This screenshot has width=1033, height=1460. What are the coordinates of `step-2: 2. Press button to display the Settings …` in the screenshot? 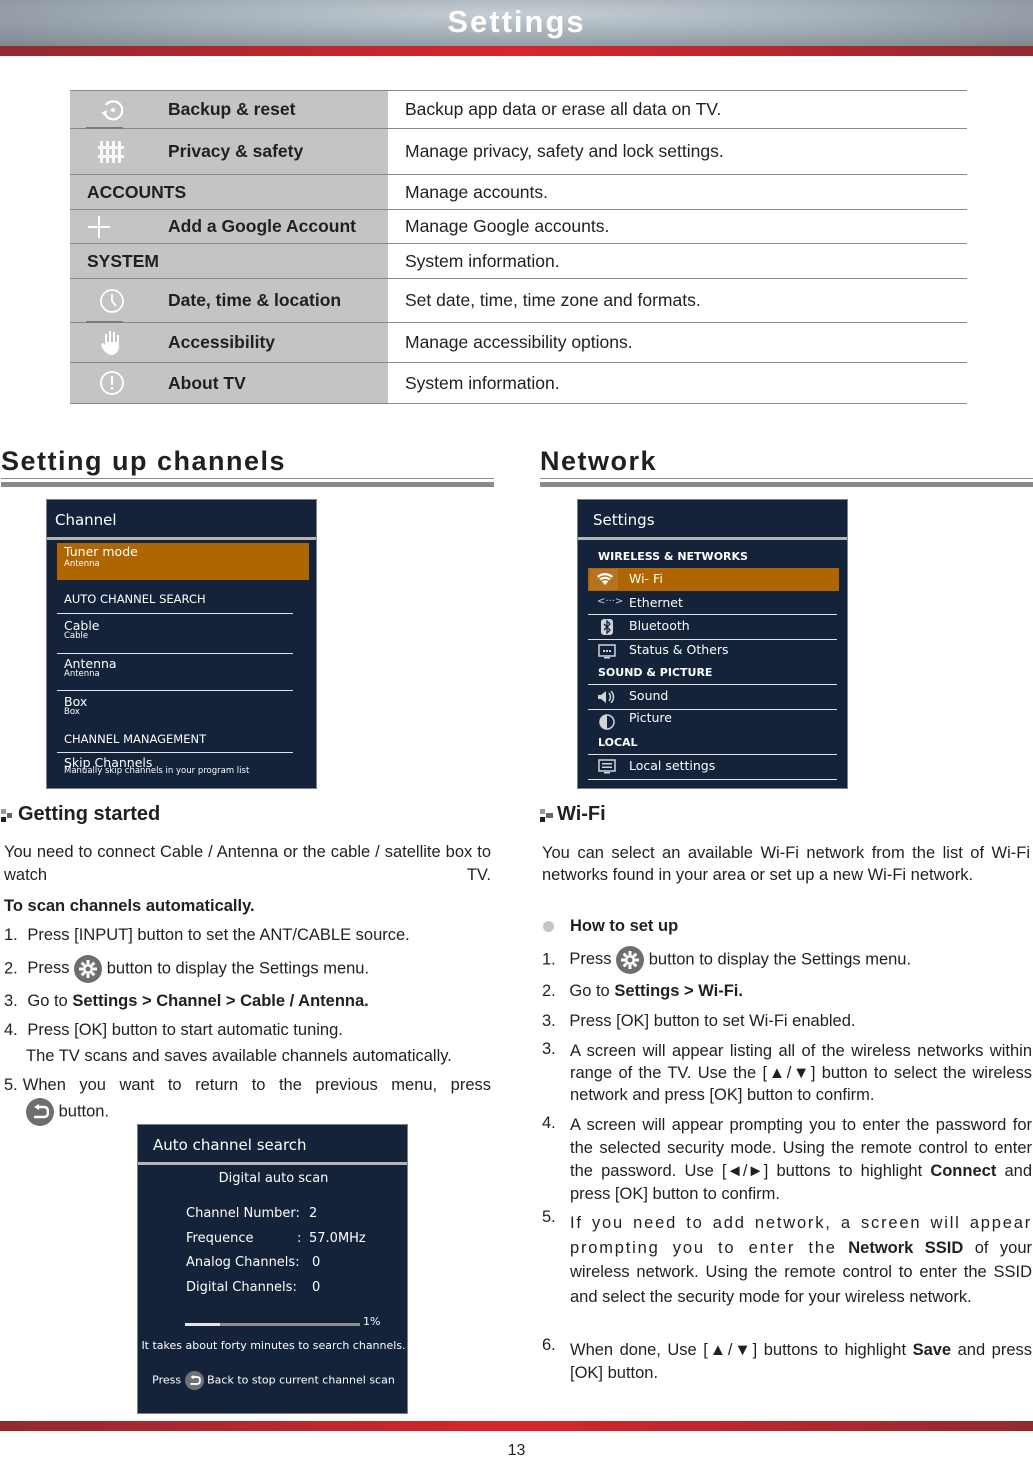 It's located at (249, 969).